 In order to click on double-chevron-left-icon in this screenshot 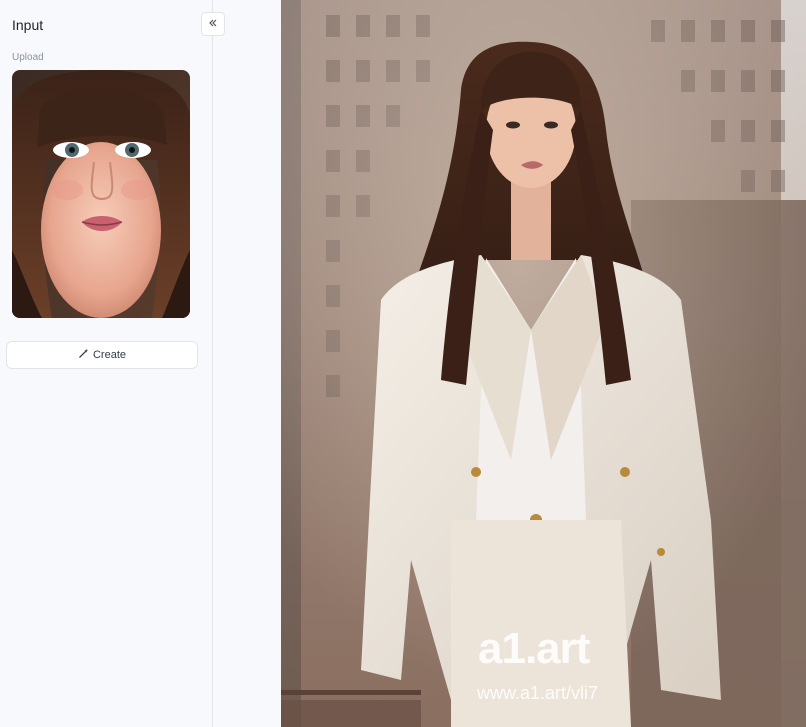, I will do `click(213, 24)`.